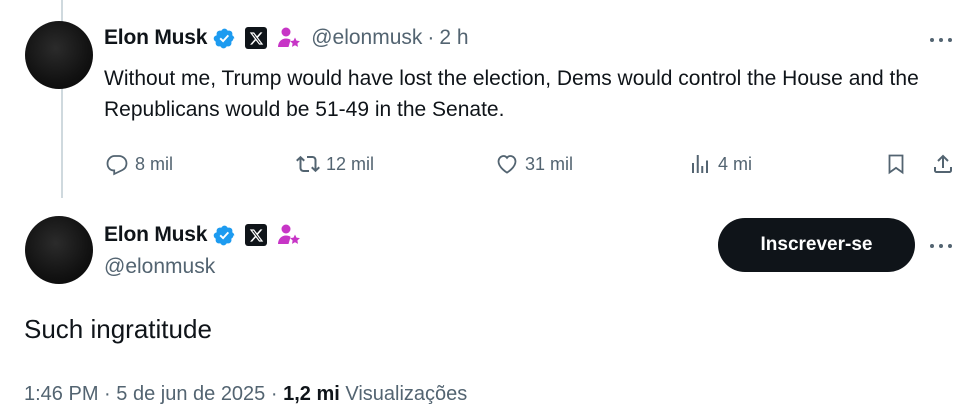  Describe the element at coordinates (549, 163) in the screenshot. I see `like-count: 31 mil` at that location.